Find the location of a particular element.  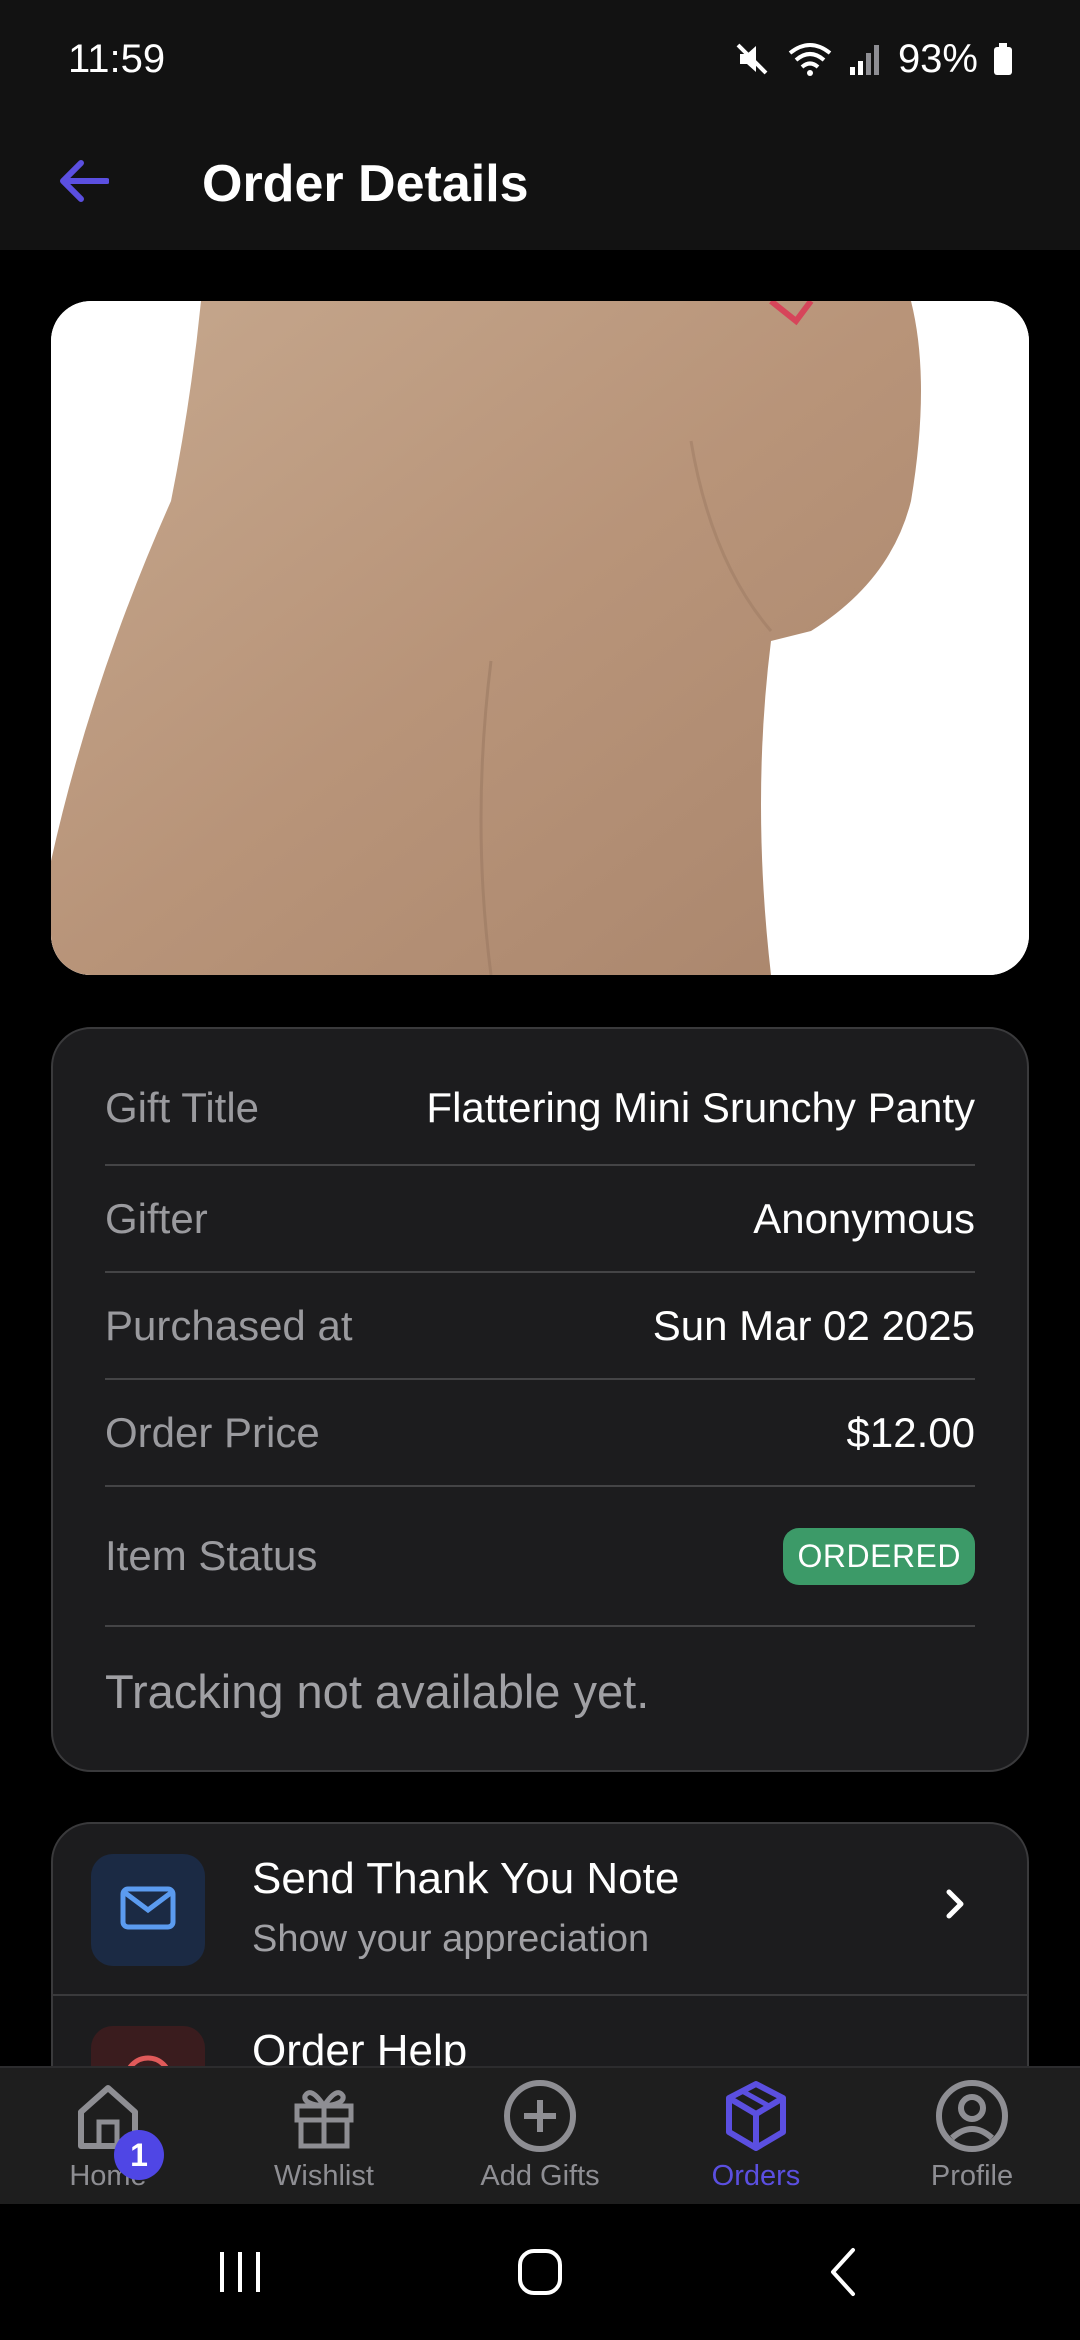

battery-percent: 93% is located at coordinates (937, 58).